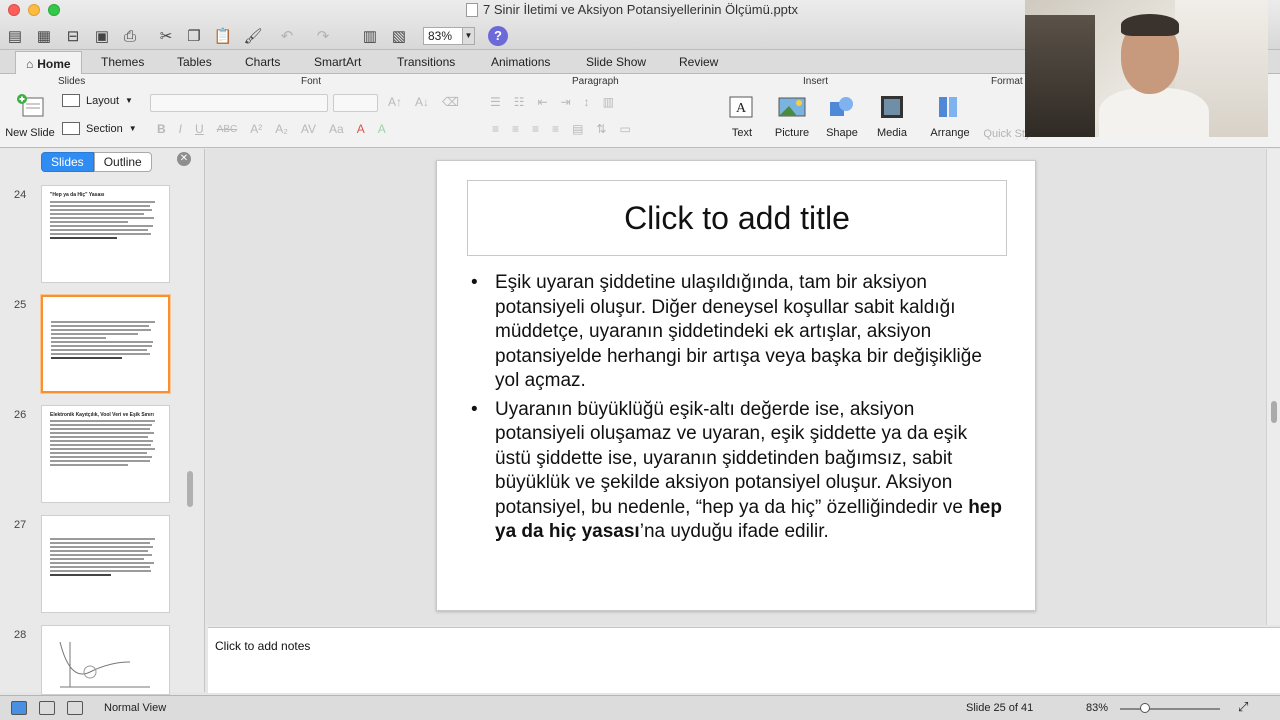 The image size is (1280, 720). I want to click on clear-format-icon: ⌫, so click(450, 102).